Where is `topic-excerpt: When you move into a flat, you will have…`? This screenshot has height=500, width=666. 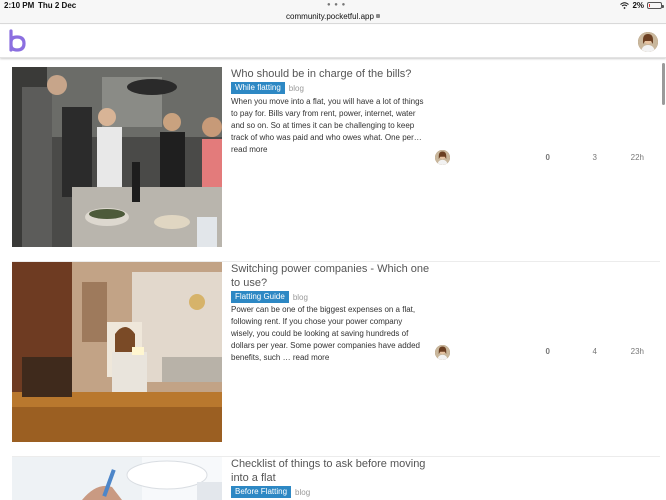
topic-excerpt: When you move into a flat, you will have… is located at coordinates (328, 126).